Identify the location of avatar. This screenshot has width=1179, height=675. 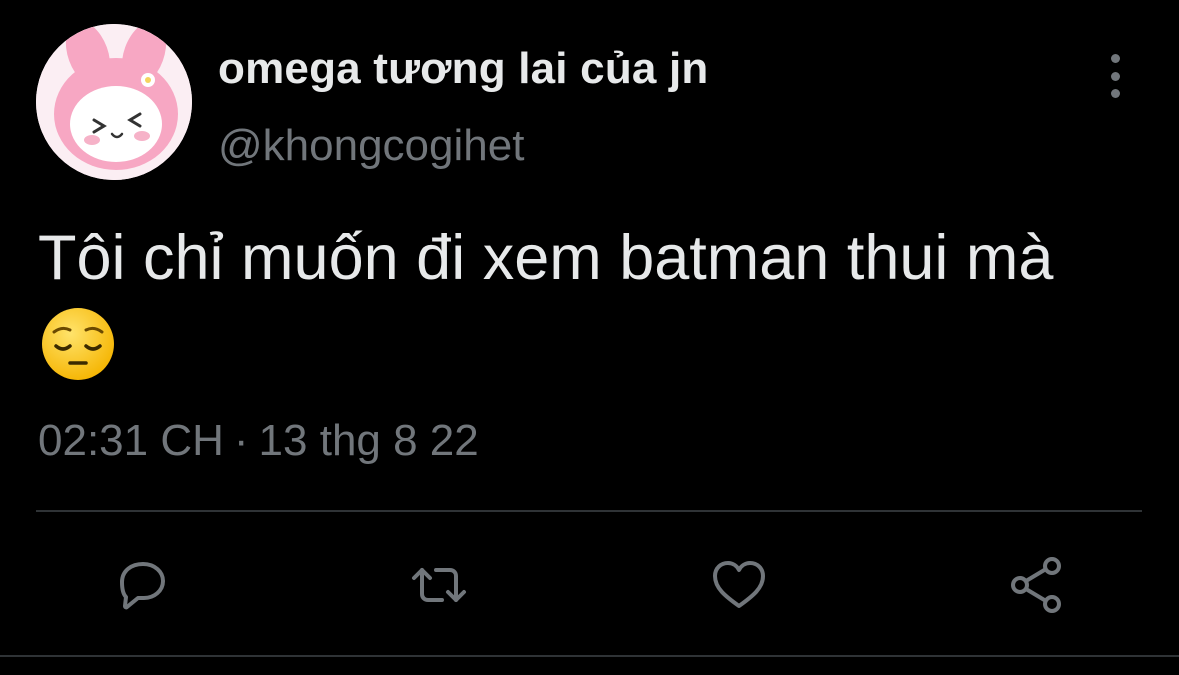
(114, 102).